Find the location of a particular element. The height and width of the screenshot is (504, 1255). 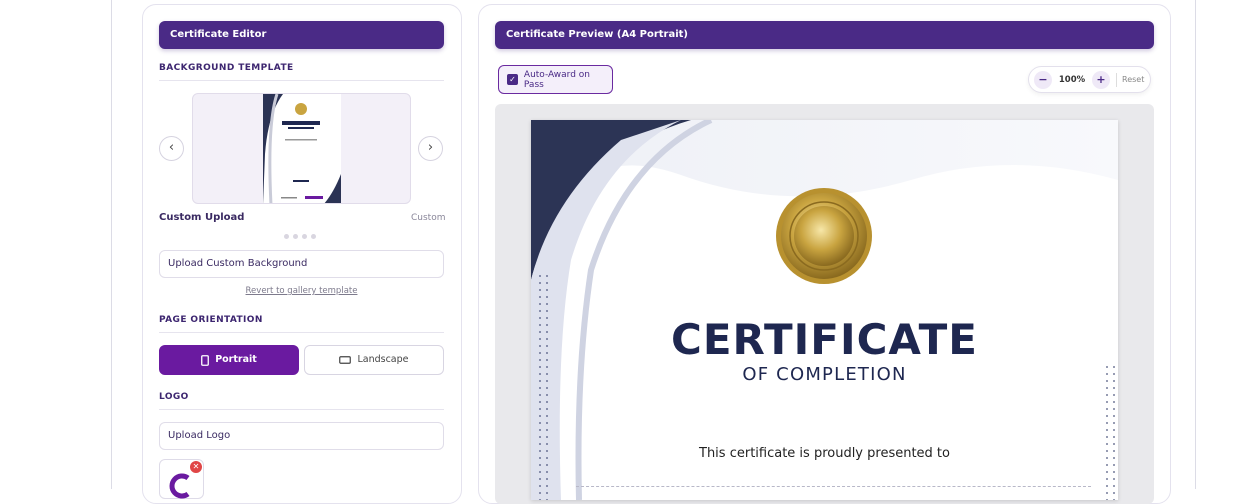

template-preview-image is located at coordinates (302, 148).